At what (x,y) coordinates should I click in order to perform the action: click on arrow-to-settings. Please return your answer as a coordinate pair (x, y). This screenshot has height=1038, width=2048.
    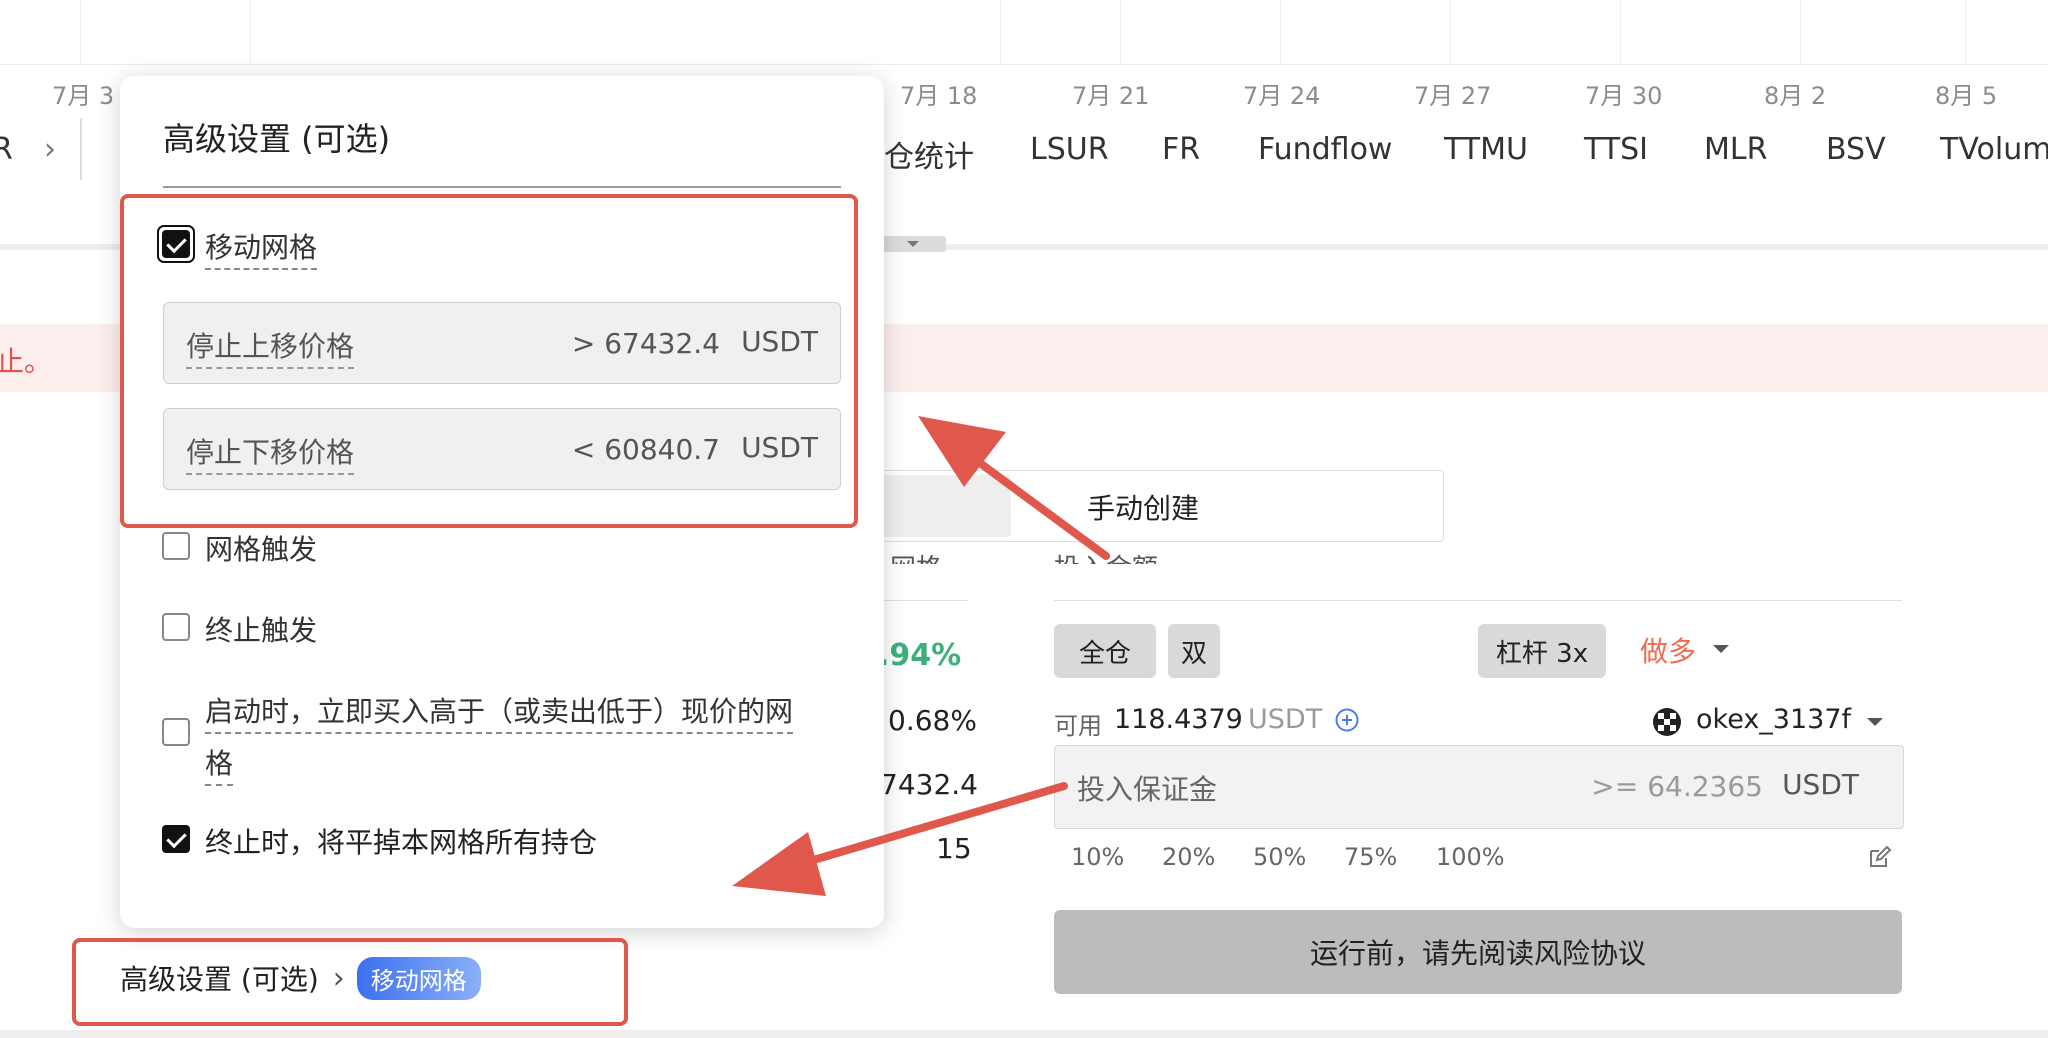
    Looking at the image, I should click on (1014, 488).